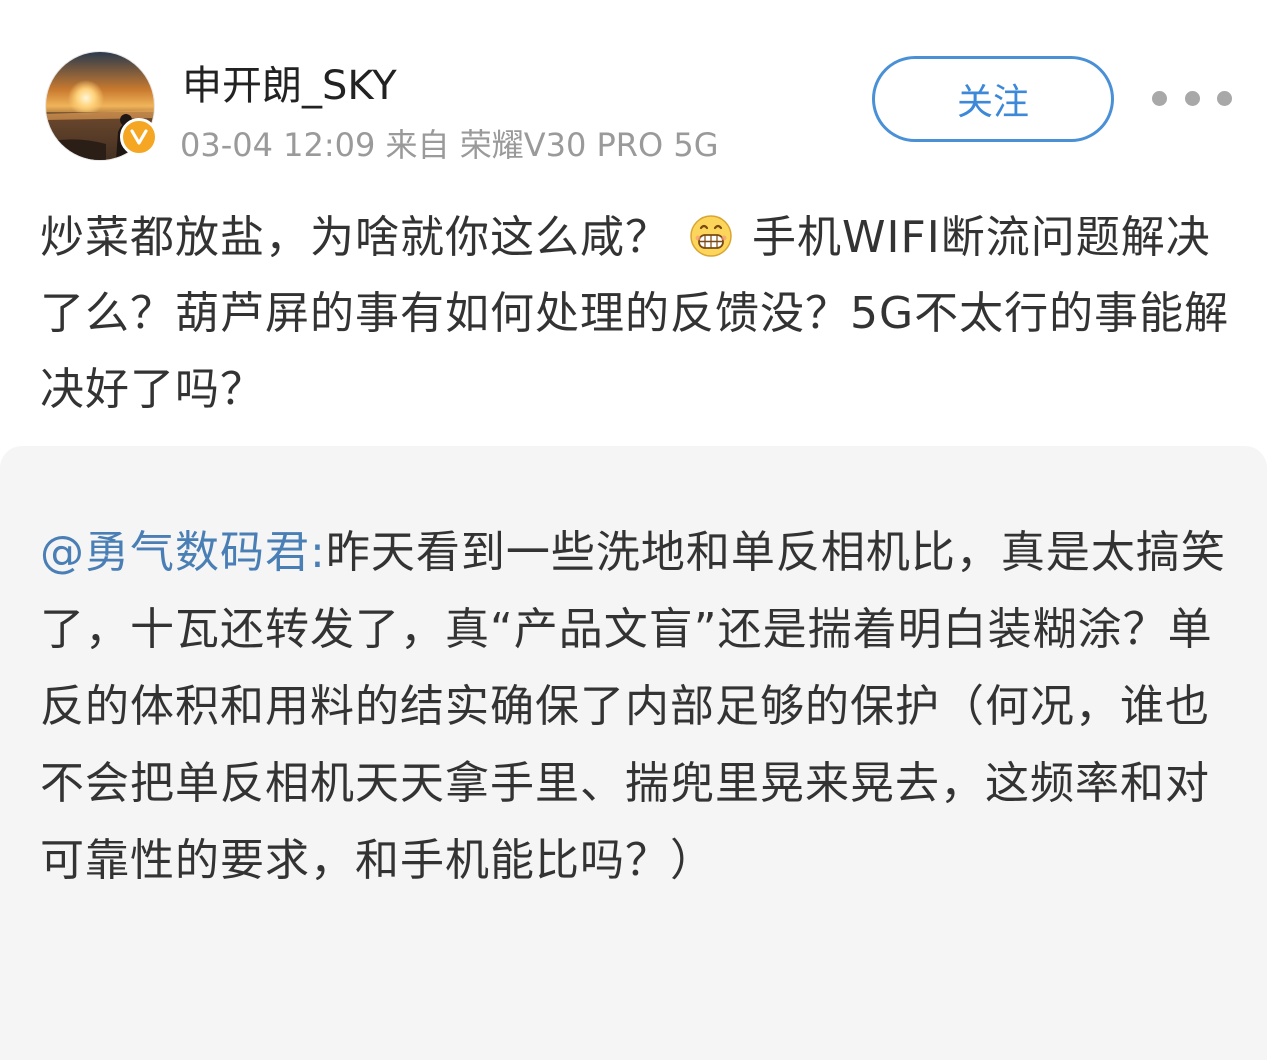  What do you see at coordinates (449, 145) in the screenshot?
I see `post-meta: 03-04 12:09 来自 荣耀V30 PRO 5G` at bounding box center [449, 145].